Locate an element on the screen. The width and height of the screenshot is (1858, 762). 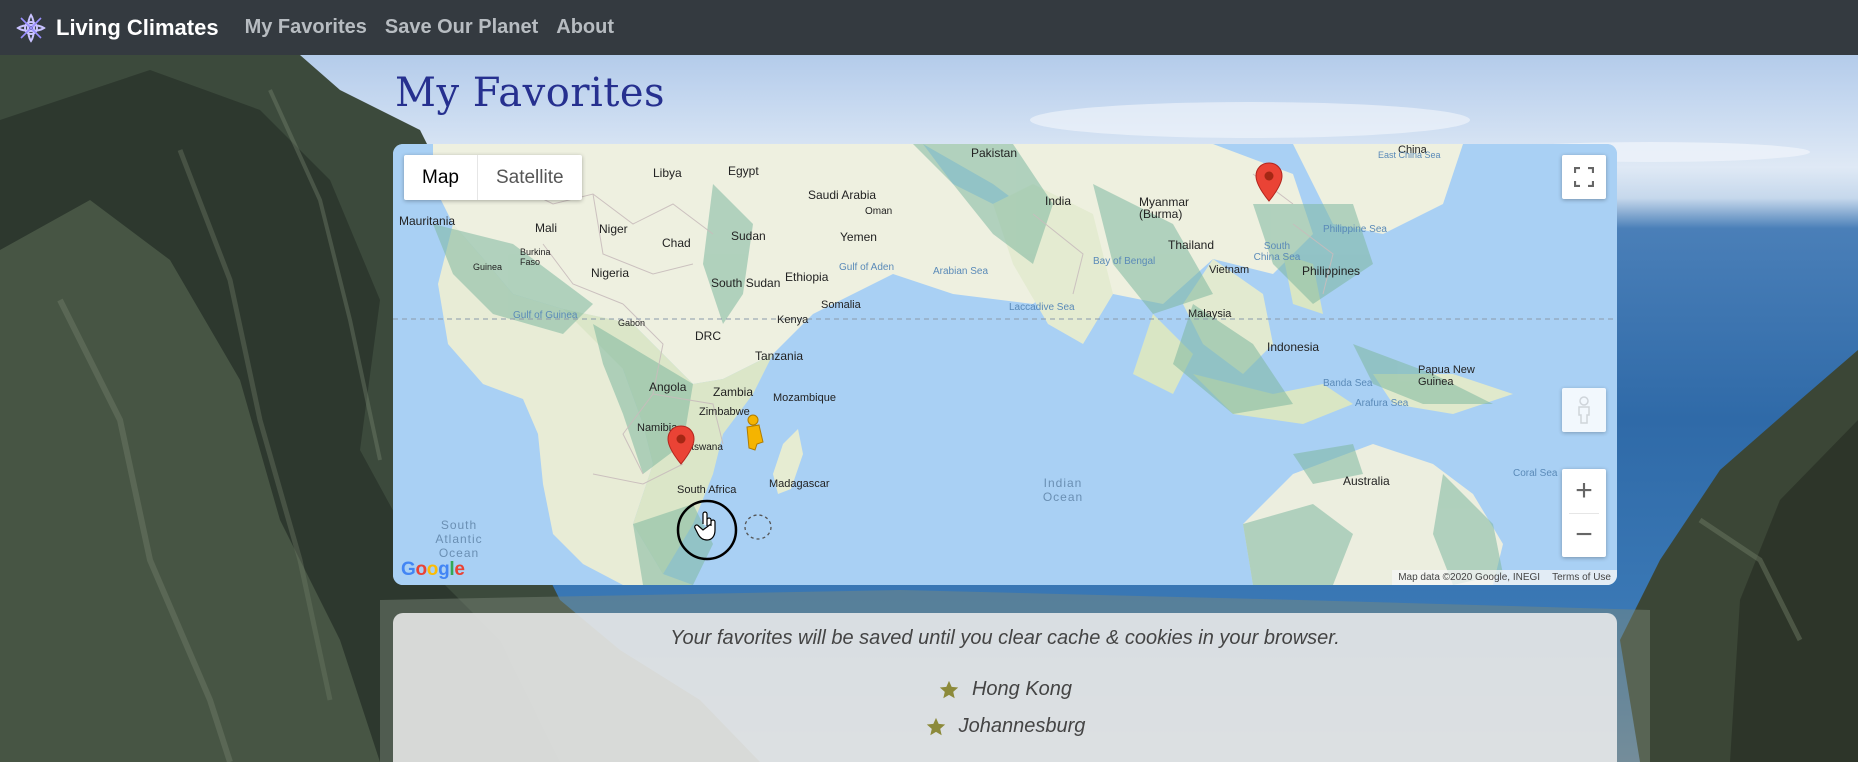
map-label-indonesia: Indonesia is located at coordinates (1293, 347).